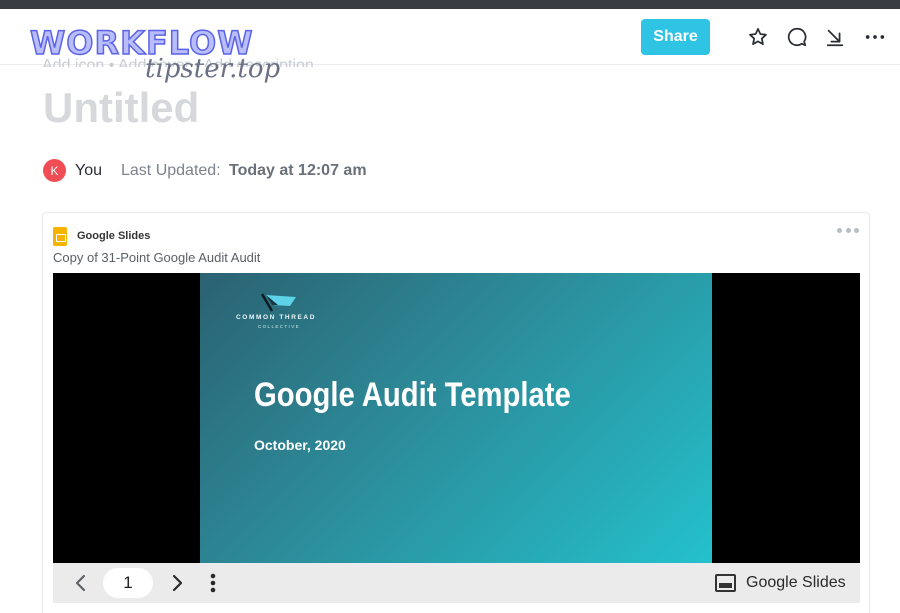  I want to click on presentation-icon, so click(725, 583).